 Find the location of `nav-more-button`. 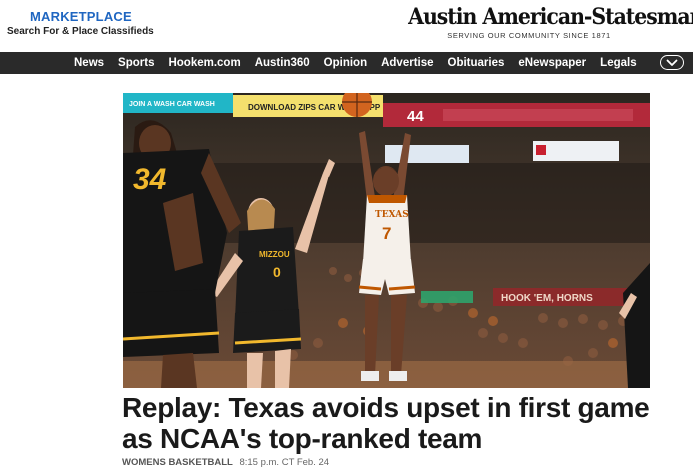

nav-more-button is located at coordinates (672, 62).